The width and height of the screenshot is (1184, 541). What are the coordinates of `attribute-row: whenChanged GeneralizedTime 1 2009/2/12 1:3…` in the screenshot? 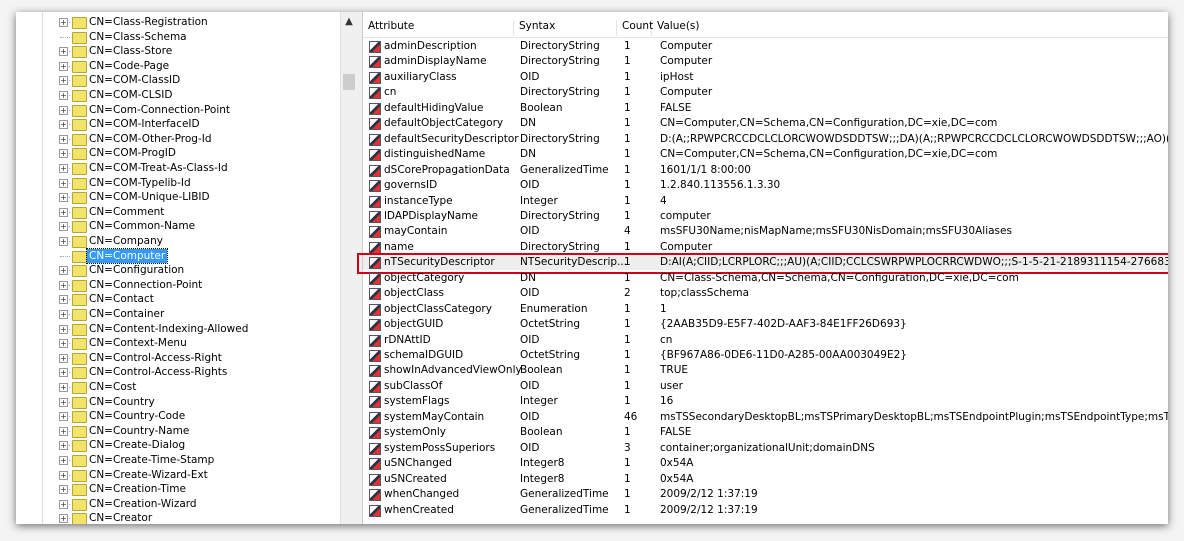 It's located at (765, 494).